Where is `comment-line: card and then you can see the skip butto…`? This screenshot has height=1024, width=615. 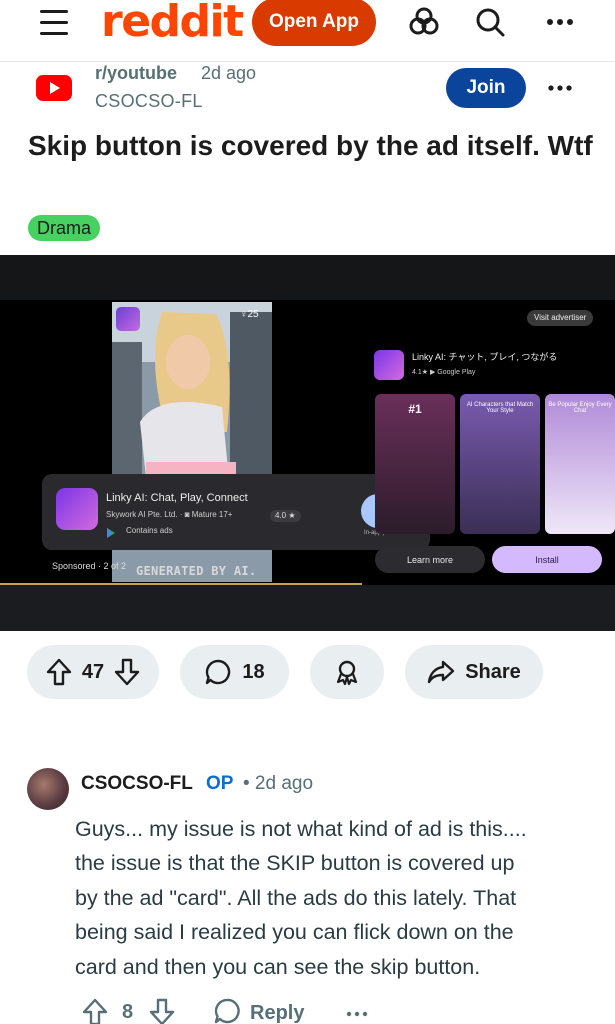 comment-line: card and then you can see the skip butto… is located at coordinates (278, 966).